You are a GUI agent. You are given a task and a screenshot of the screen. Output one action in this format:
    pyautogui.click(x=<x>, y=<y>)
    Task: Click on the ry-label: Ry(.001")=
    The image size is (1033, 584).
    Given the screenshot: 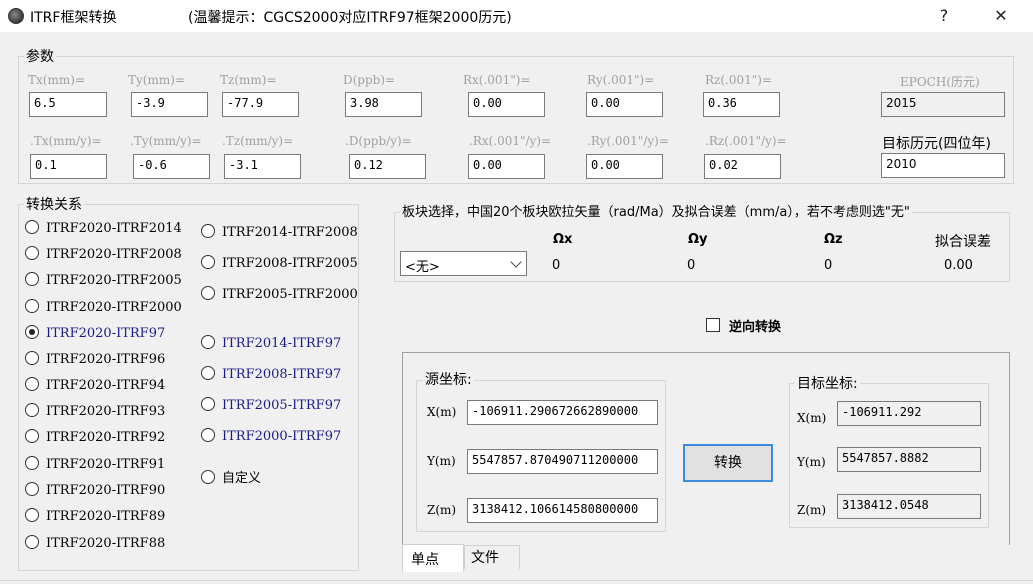 What is the action you would take?
    pyautogui.click(x=621, y=80)
    